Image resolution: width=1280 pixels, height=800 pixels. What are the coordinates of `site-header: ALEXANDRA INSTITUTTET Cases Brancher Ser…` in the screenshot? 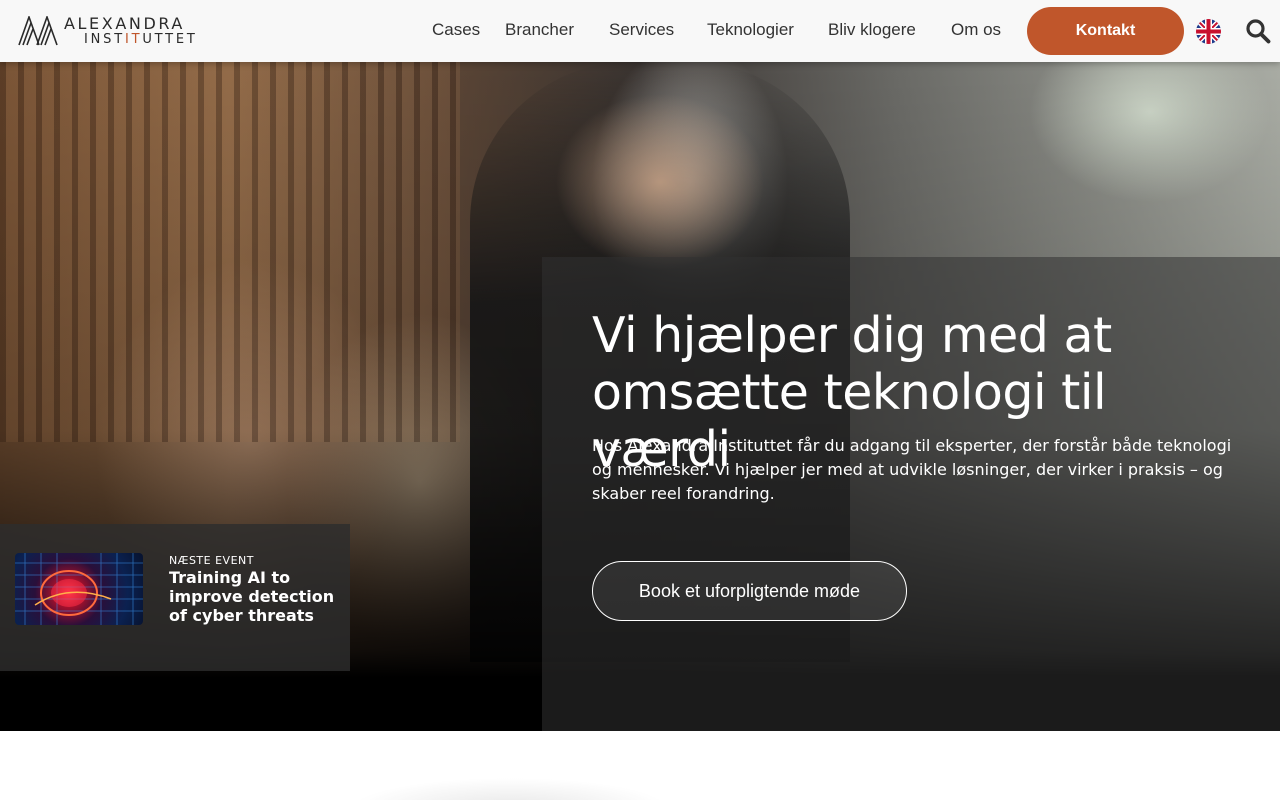 It's located at (640, 31).